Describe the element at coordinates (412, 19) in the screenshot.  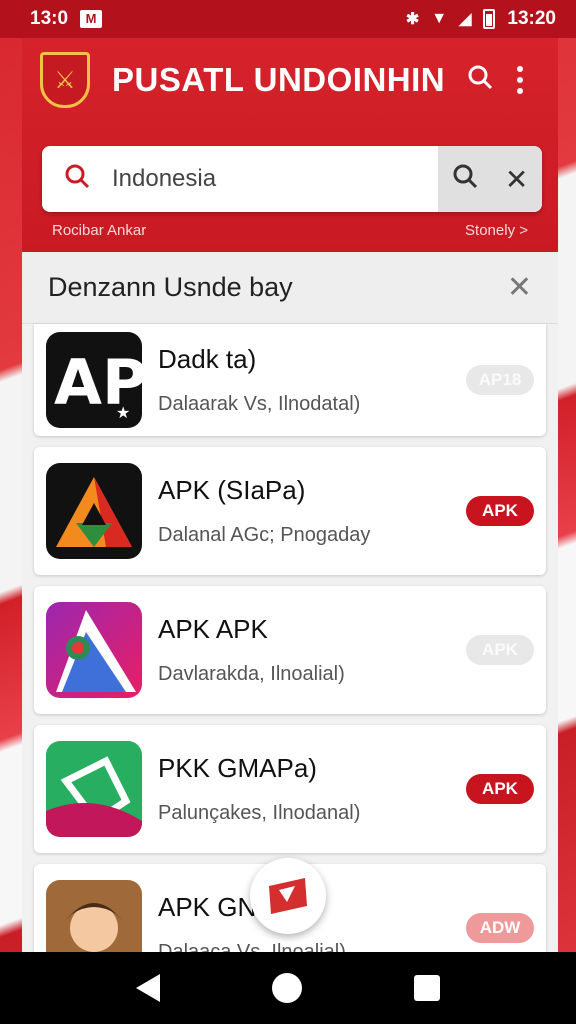
I see `bluetooth-icon: ✱` at that location.